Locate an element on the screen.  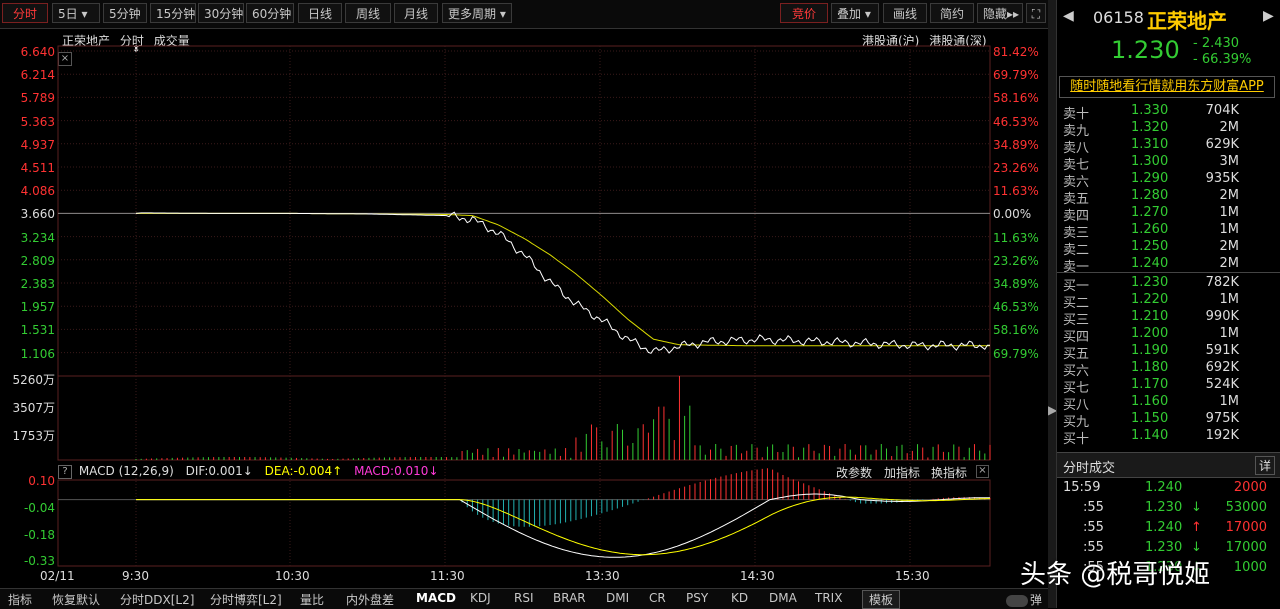
level-price: 1.310 is located at coordinates (1150, 144).